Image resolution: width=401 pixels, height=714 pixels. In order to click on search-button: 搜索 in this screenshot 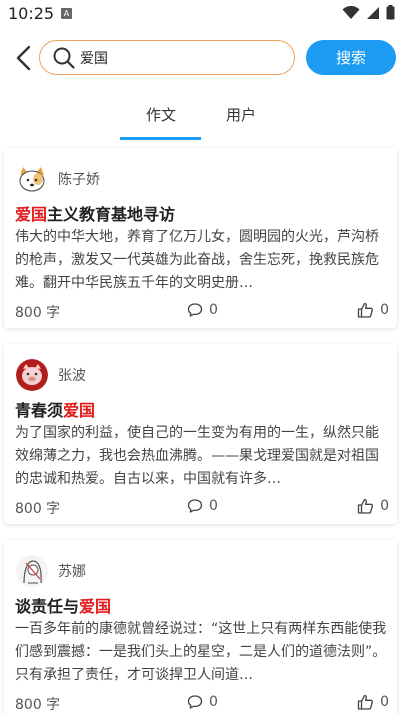, I will do `click(351, 57)`.